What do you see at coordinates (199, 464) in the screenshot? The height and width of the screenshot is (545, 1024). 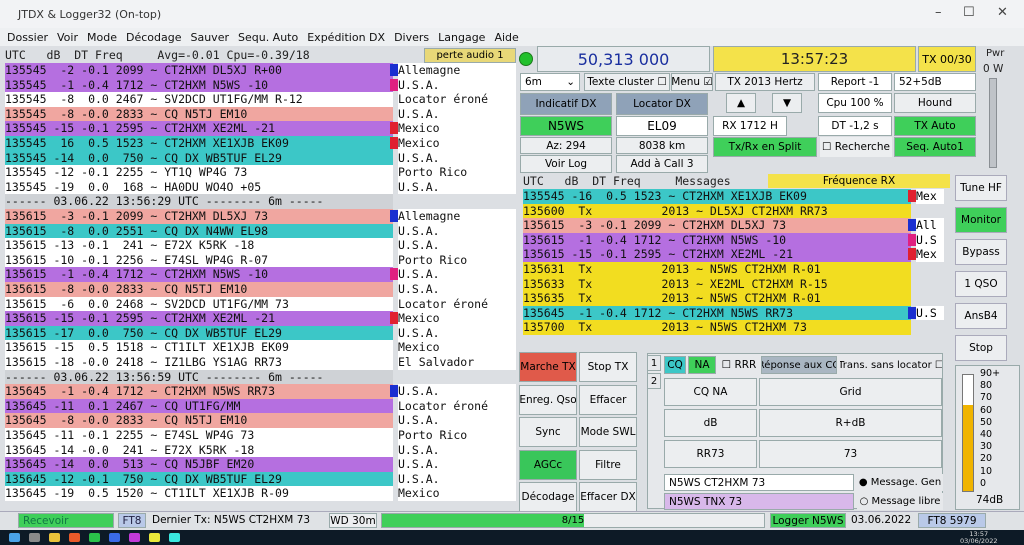 I see `decode-row: 135645 -14 0.0 513 ~ CQ N5JBF EM20` at bounding box center [199, 464].